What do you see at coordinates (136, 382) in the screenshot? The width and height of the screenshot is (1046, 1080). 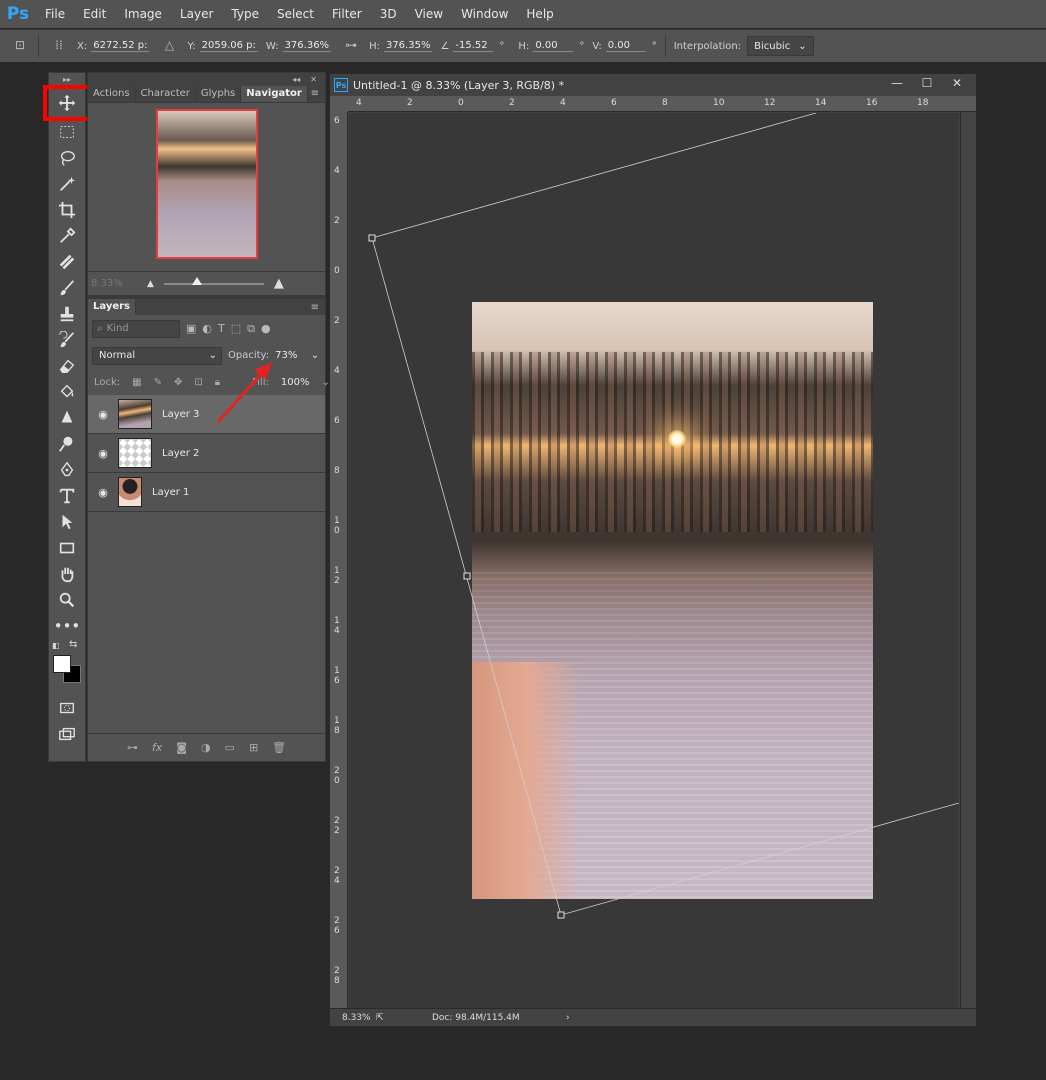 I see `lock-transparent-icon: ▦` at bounding box center [136, 382].